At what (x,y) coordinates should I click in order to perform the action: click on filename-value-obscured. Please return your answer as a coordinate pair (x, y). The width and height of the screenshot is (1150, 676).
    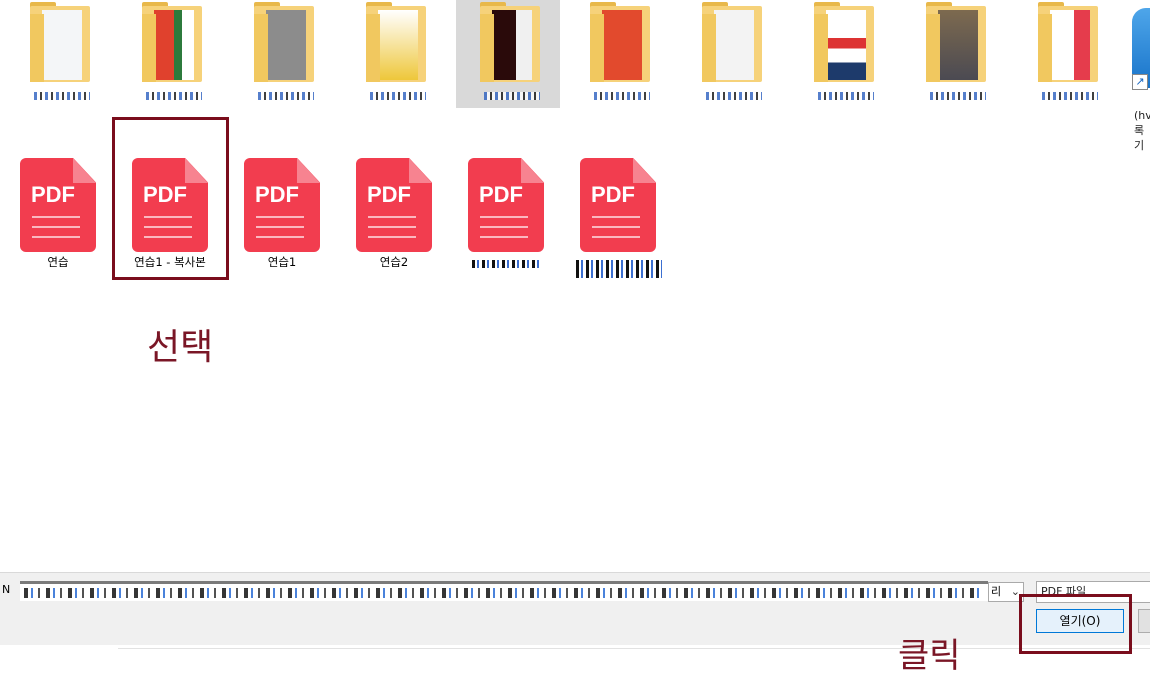
    Looking at the image, I should click on (504, 593).